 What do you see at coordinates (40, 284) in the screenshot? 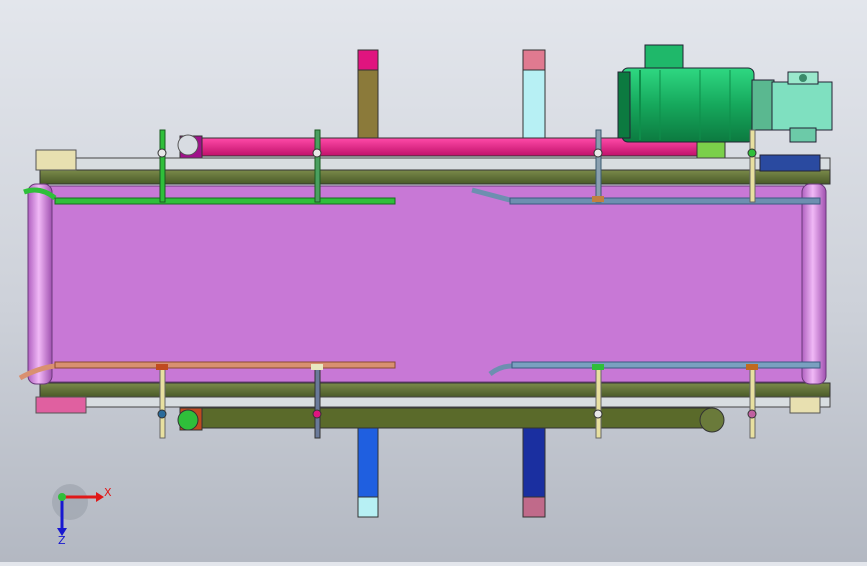
I see `roller-left` at bounding box center [40, 284].